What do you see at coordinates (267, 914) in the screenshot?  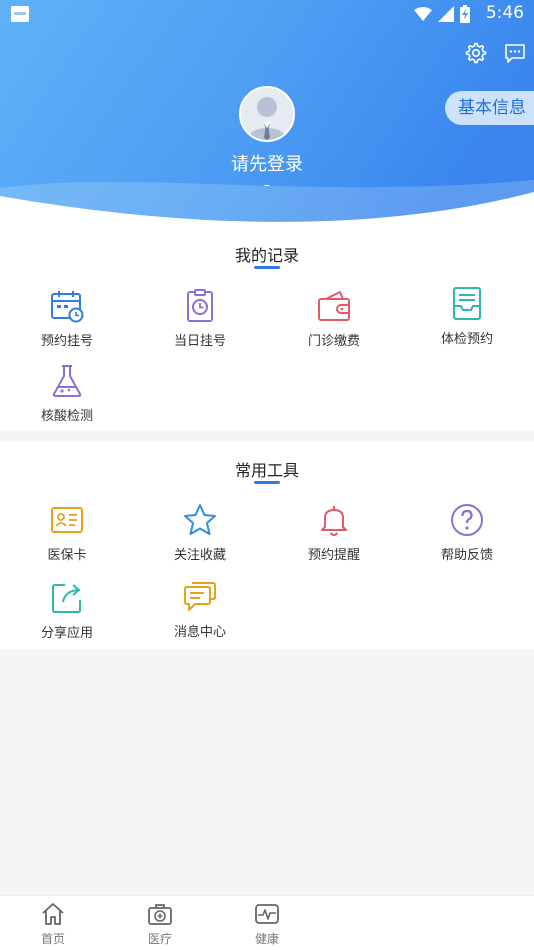 I see `heart-monitor-icon` at bounding box center [267, 914].